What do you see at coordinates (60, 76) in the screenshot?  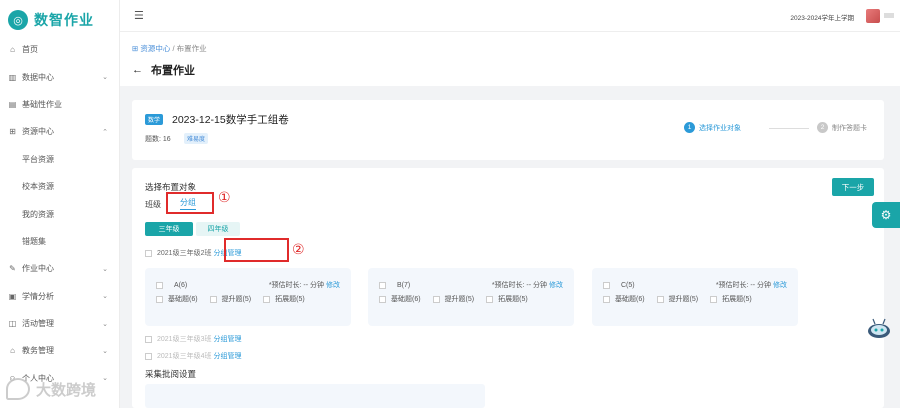 I see `sidebar-item-data-center: ▥ 数据中心 ⌄` at bounding box center [60, 76].